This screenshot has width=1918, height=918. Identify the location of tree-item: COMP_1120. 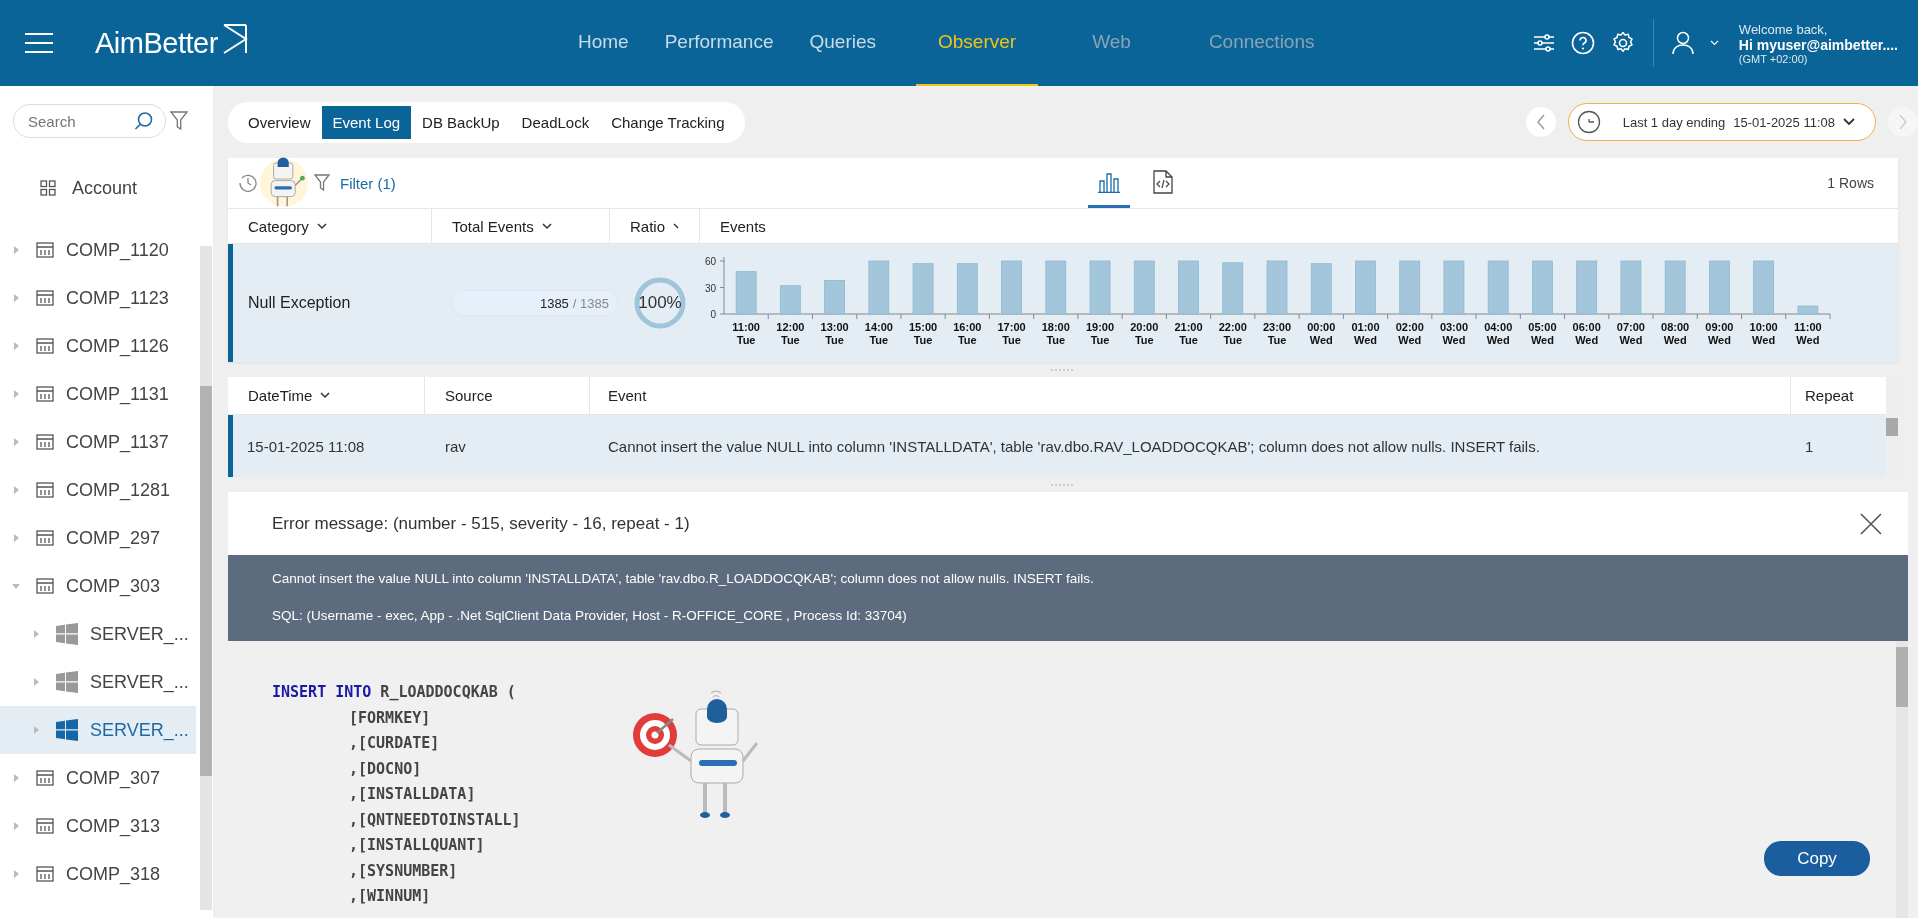
(98, 250).